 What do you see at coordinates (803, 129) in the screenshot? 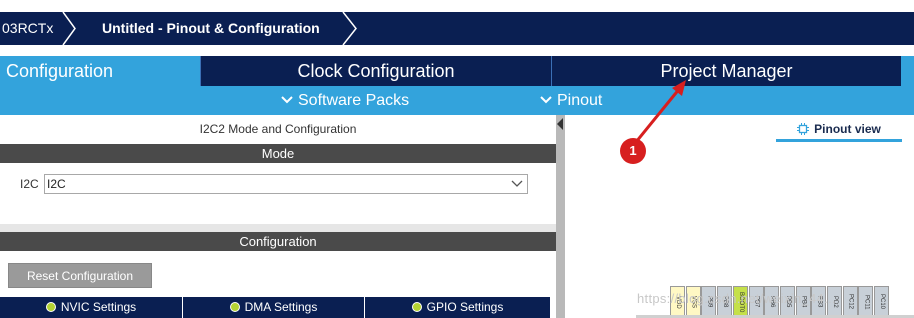
I see `chip-icon` at bounding box center [803, 129].